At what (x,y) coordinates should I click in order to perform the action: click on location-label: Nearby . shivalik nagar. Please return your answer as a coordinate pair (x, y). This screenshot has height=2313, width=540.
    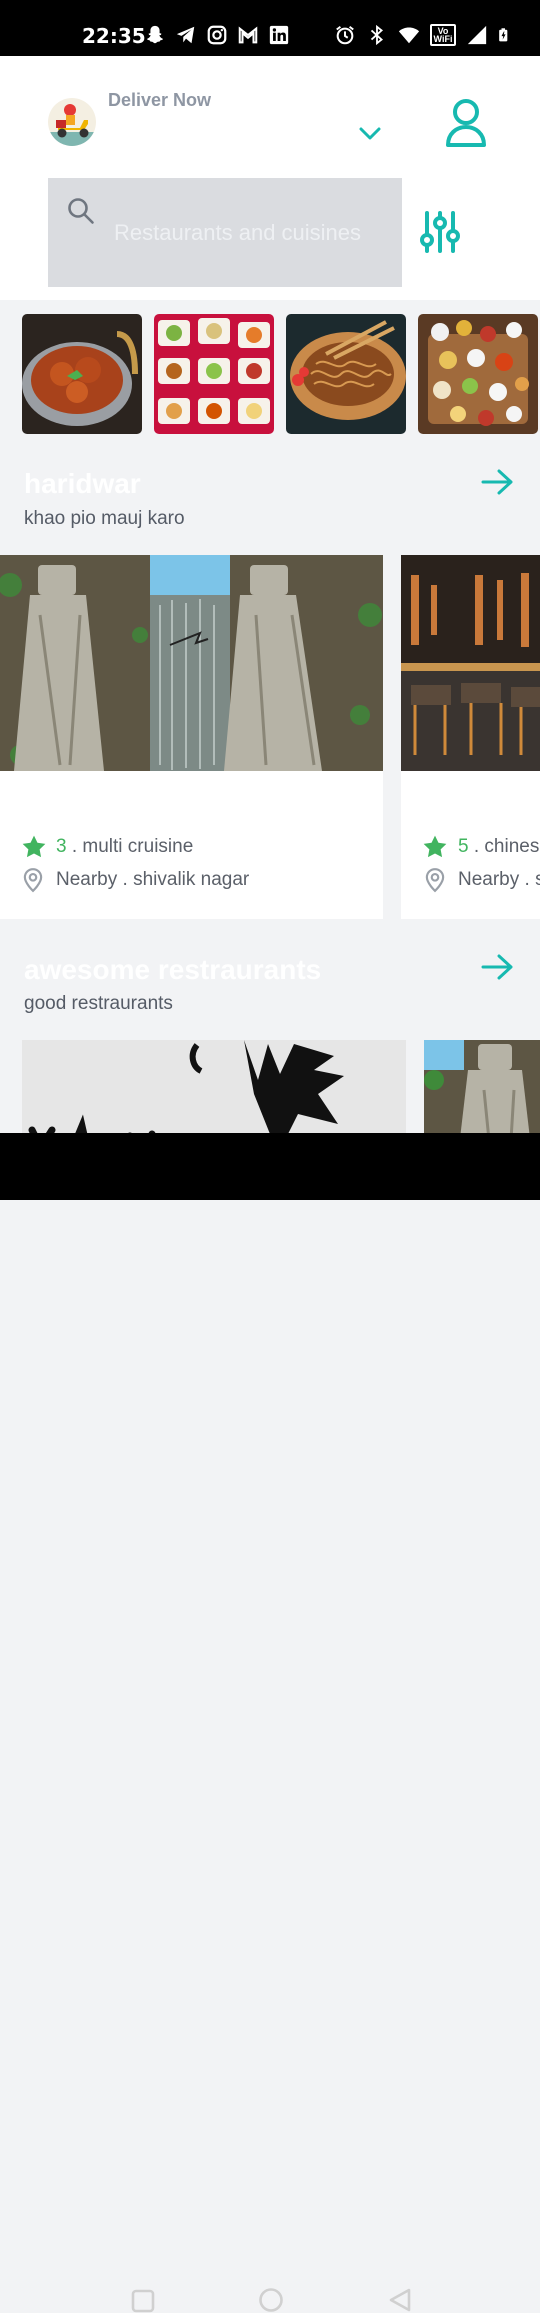
    Looking at the image, I should click on (153, 879).